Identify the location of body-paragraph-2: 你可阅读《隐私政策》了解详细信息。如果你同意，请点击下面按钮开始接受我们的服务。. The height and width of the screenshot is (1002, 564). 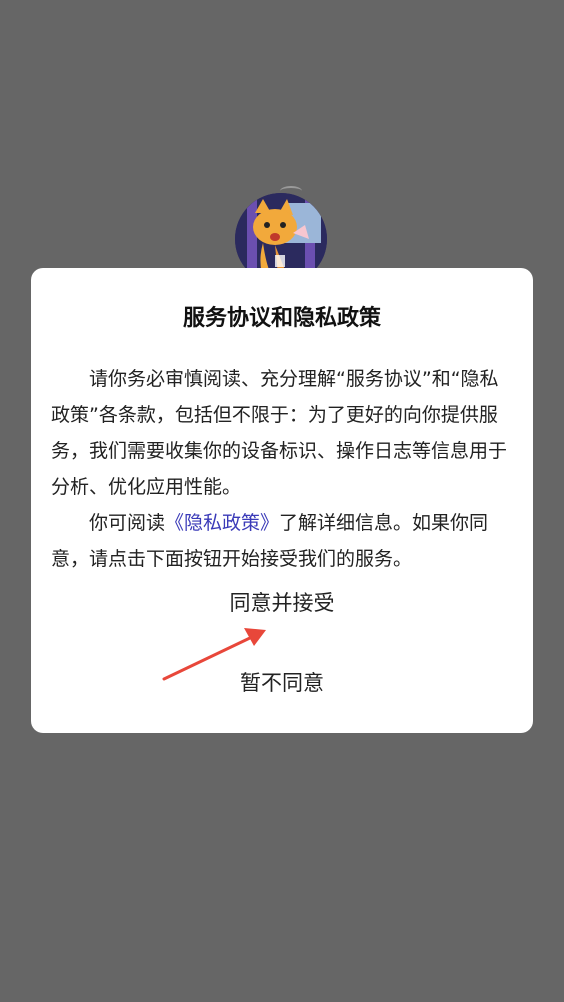
(283, 541).